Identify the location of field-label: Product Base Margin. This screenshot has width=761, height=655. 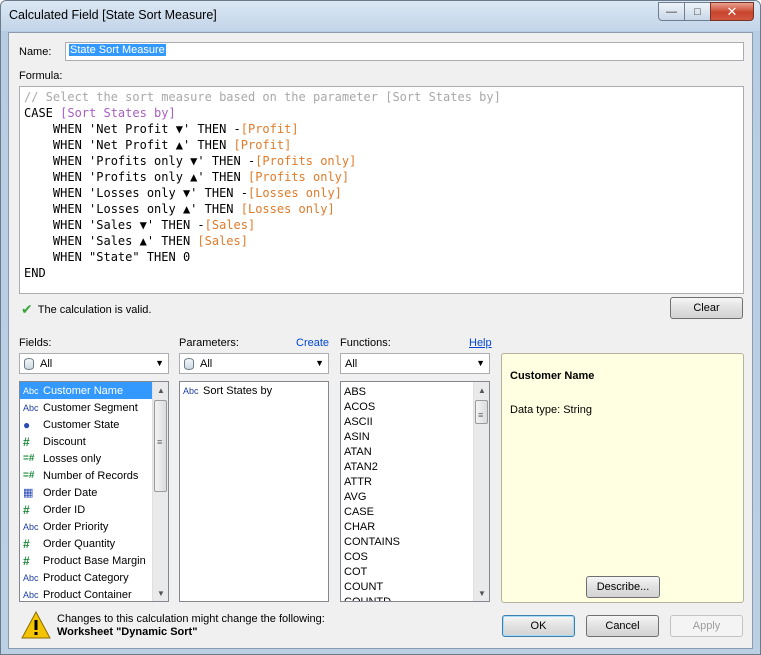
(94, 560).